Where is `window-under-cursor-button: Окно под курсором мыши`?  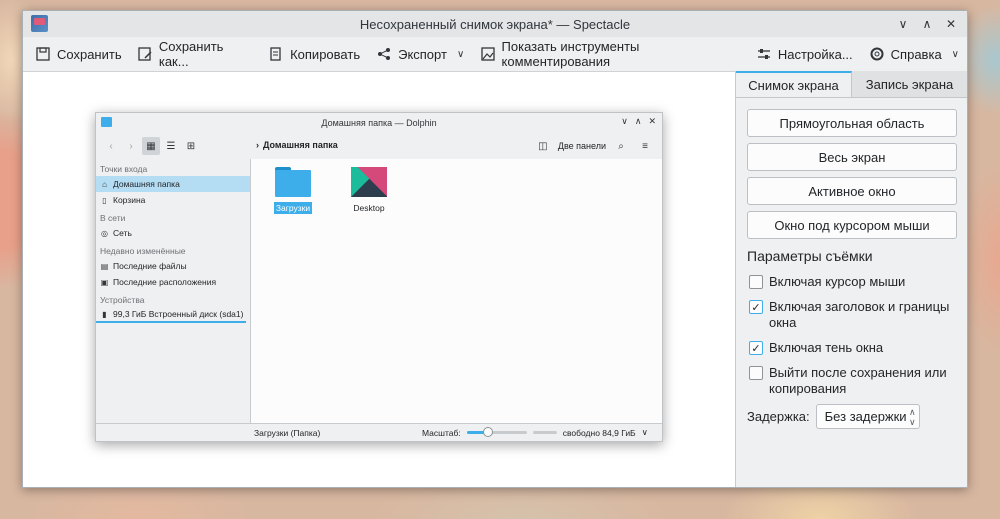
window-under-cursor-button: Окно под курсором мыши is located at coordinates (852, 225).